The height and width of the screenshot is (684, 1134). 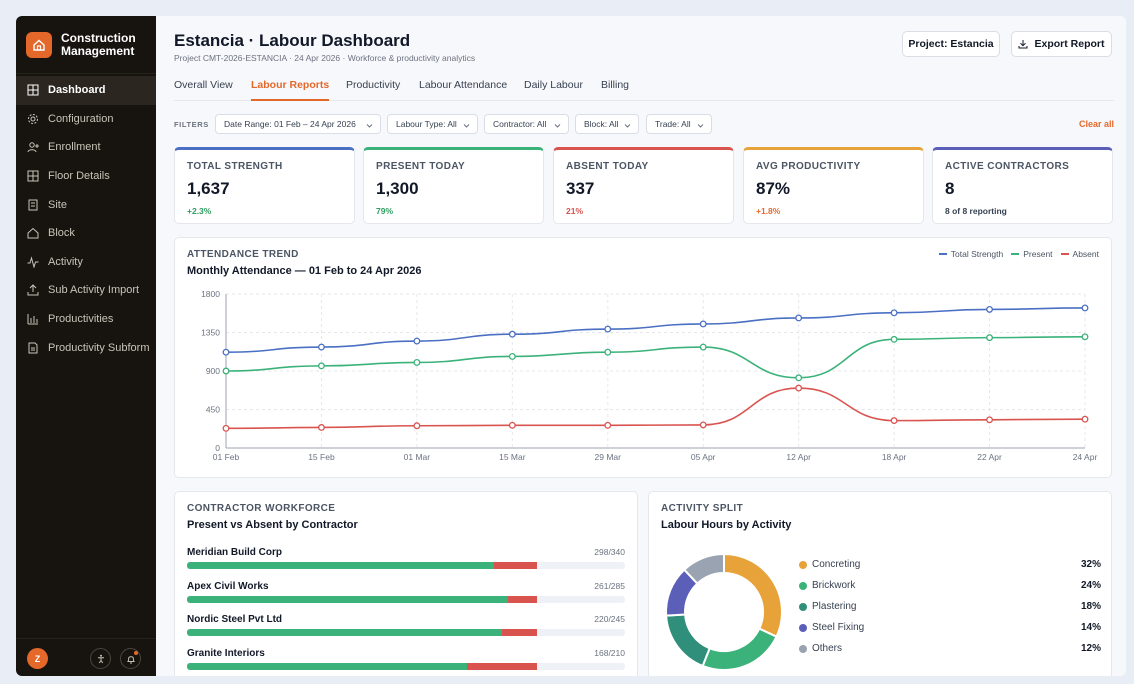 I want to click on tab-labour-reports: Labour Reports, so click(x=290, y=90).